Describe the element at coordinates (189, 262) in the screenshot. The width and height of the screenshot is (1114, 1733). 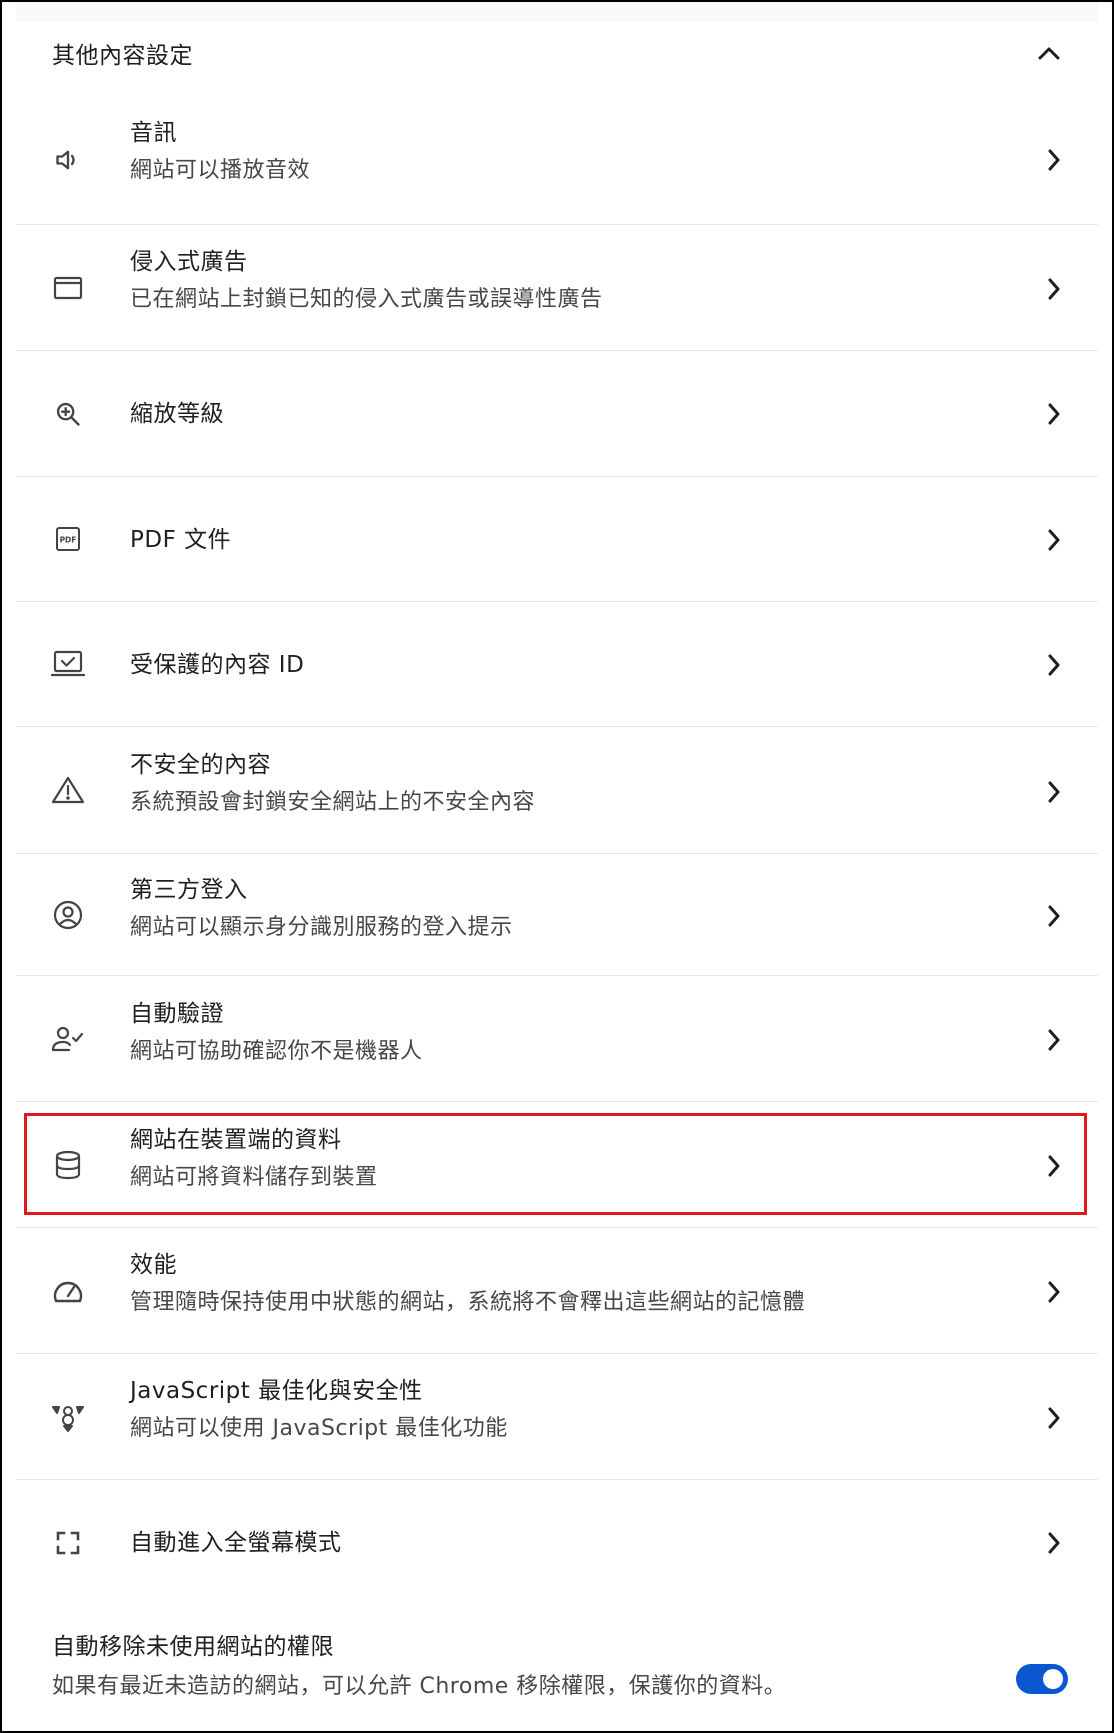
I see `row-title: 侵入式廣告` at that location.